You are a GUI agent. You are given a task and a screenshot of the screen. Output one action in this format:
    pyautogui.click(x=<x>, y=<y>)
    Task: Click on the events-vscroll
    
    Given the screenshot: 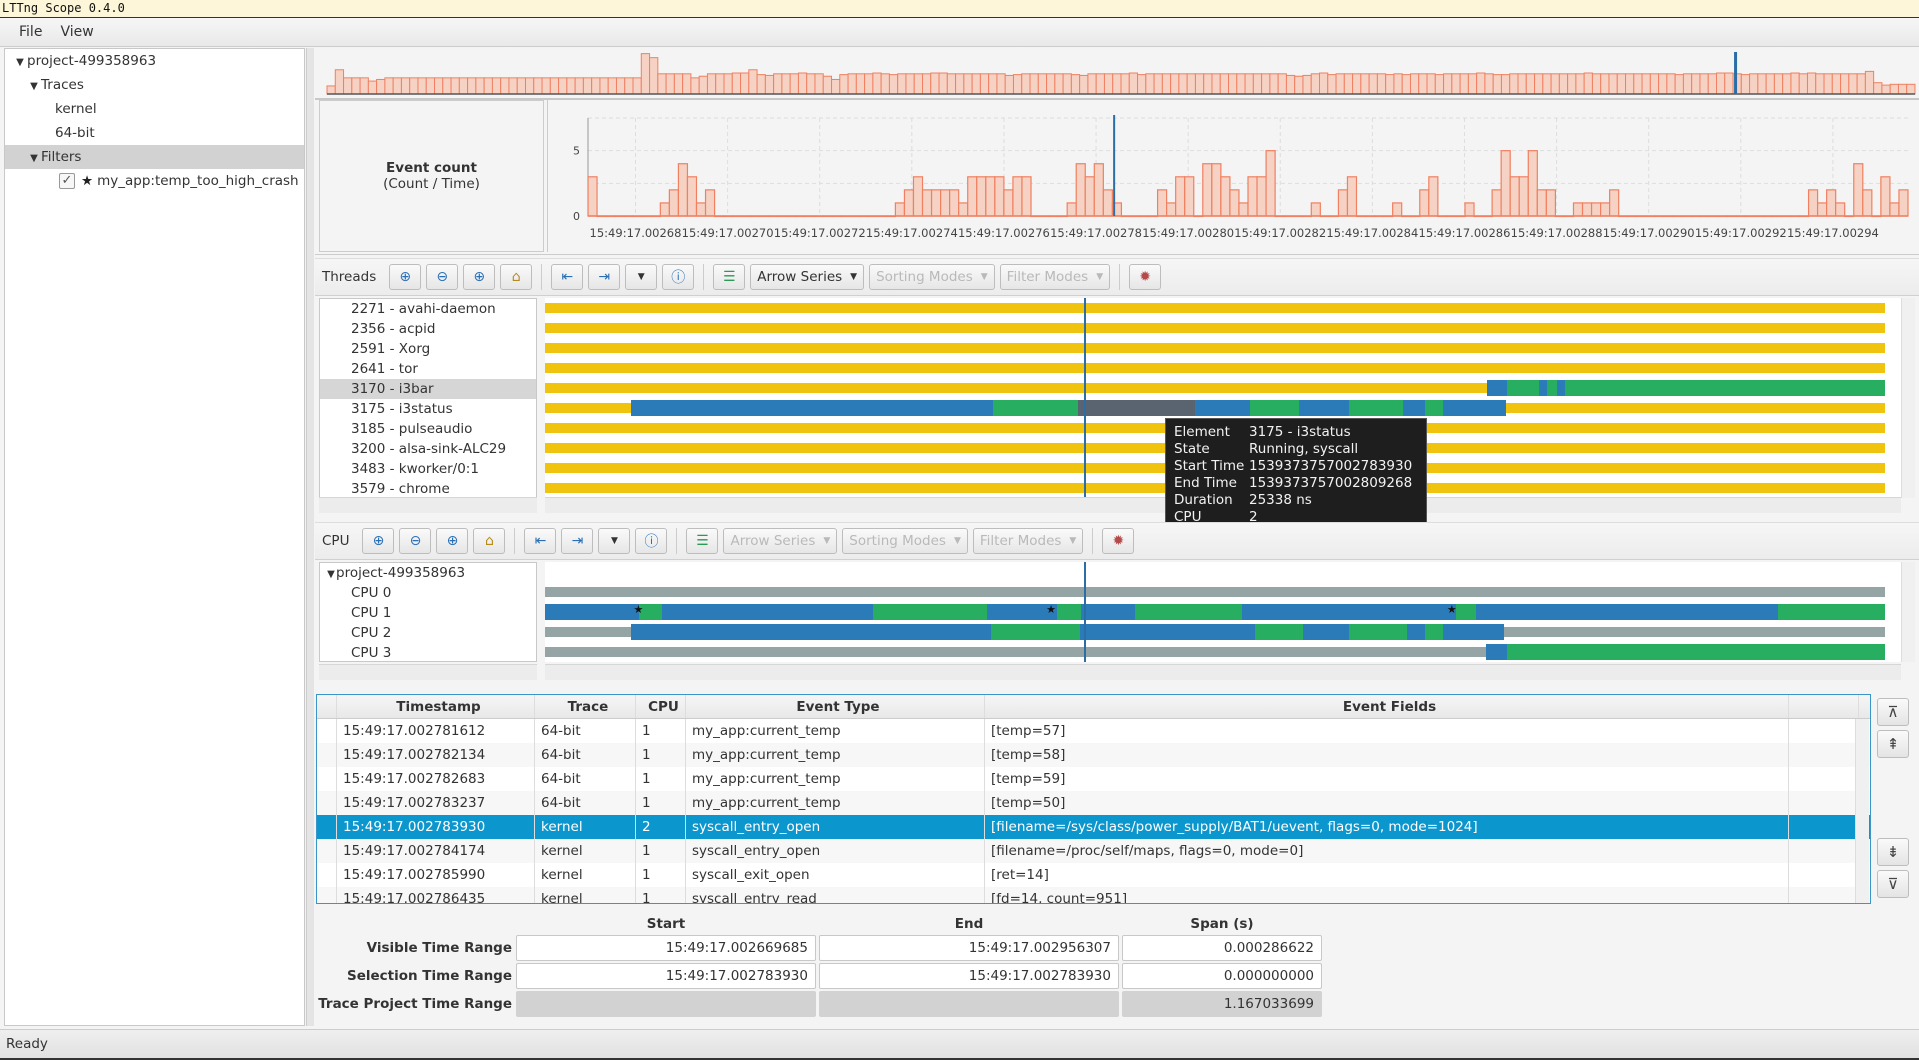 What is the action you would take?
    pyautogui.click(x=1862, y=811)
    